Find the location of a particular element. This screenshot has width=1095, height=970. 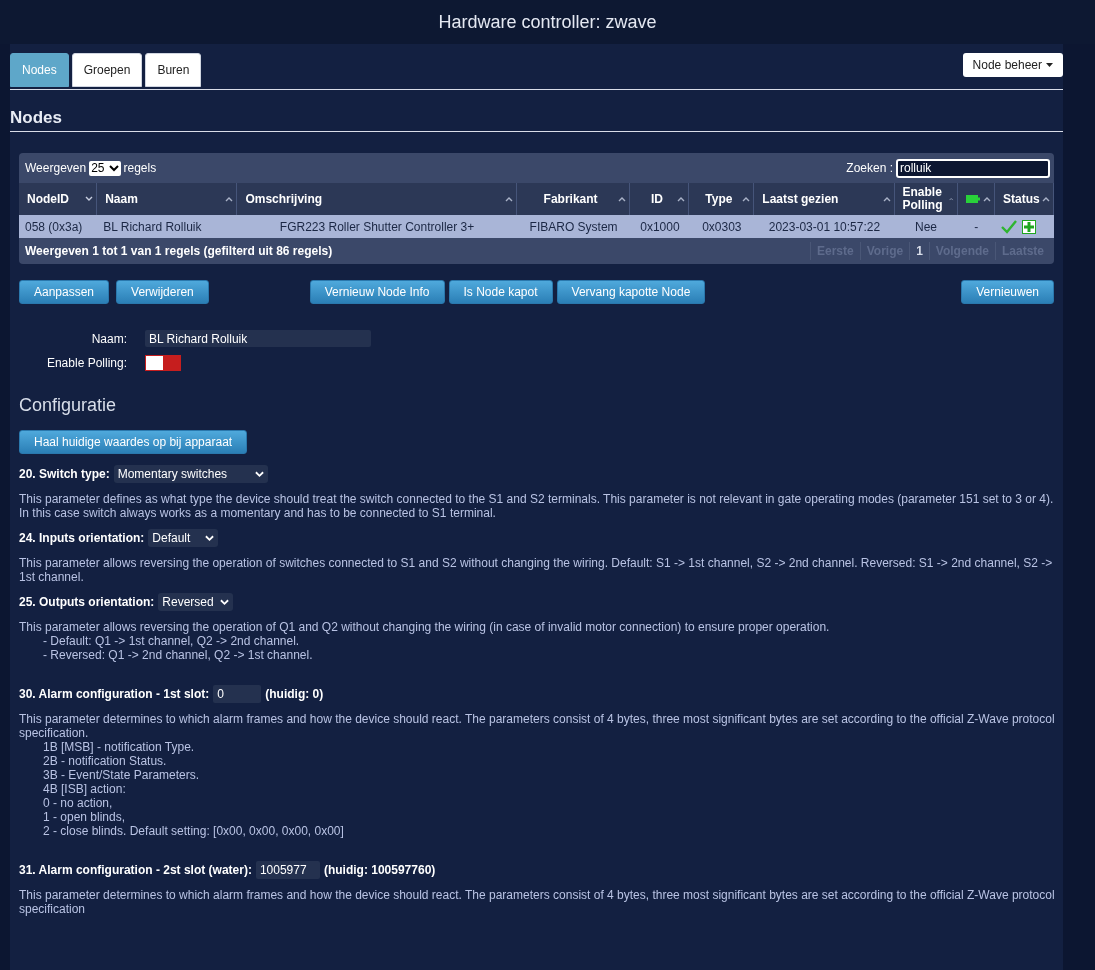

column-header: Enable Polling is located at coordinates (923, 199).